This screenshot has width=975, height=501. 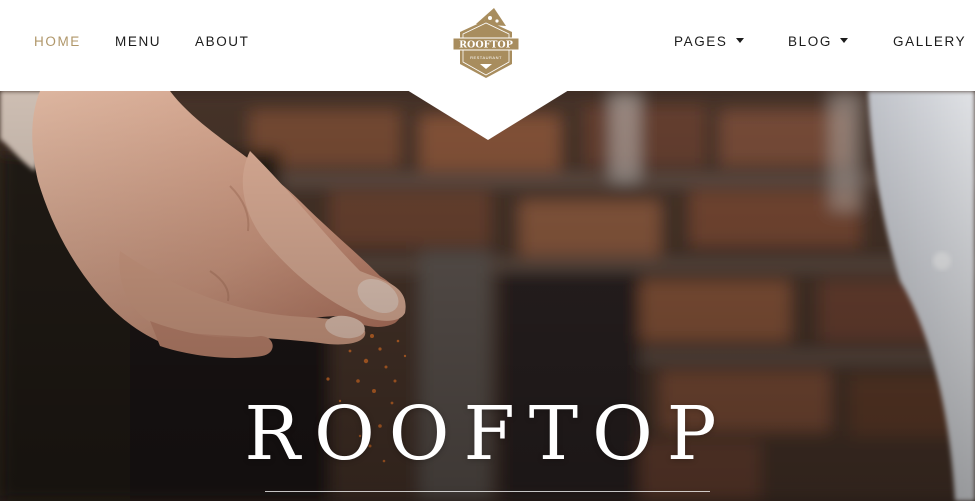 What do you see at coordinates (138, 41) in the screenshot?
I see `nav-menu-link: MENU` at bounding box center [138, 41].